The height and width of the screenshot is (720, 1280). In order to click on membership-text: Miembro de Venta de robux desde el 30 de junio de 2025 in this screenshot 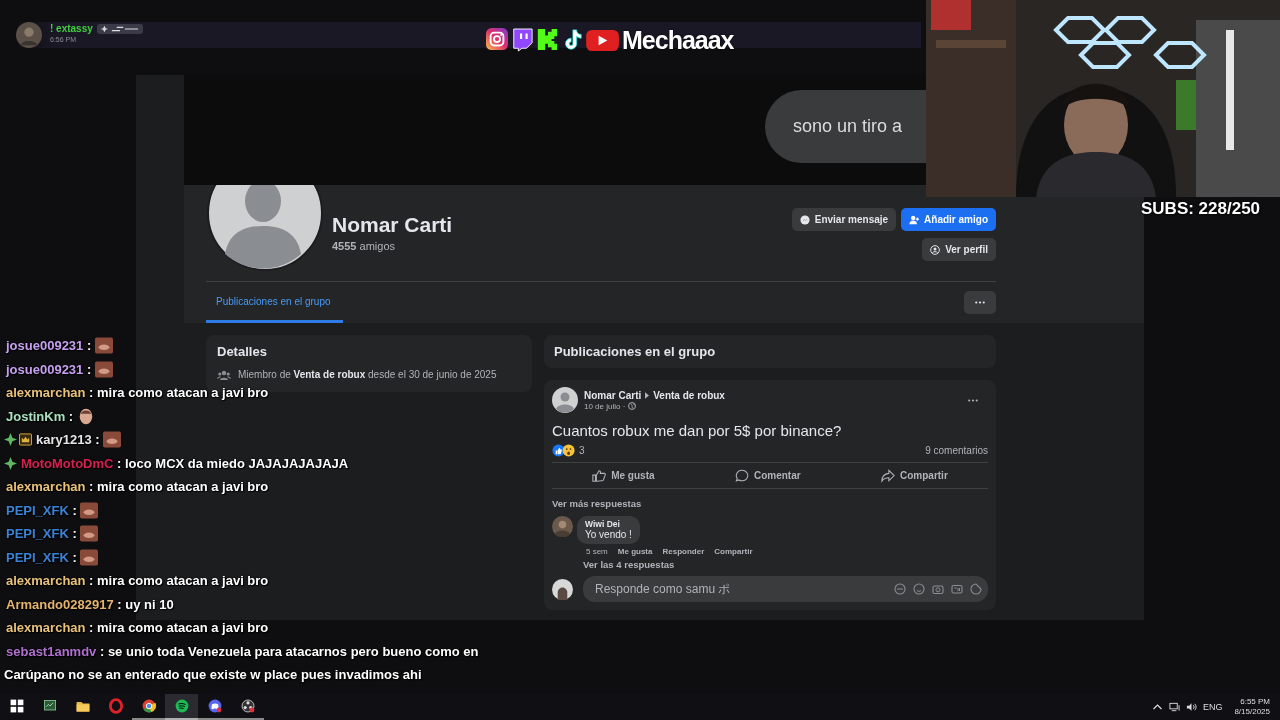, I will do `click(367, 374)`.